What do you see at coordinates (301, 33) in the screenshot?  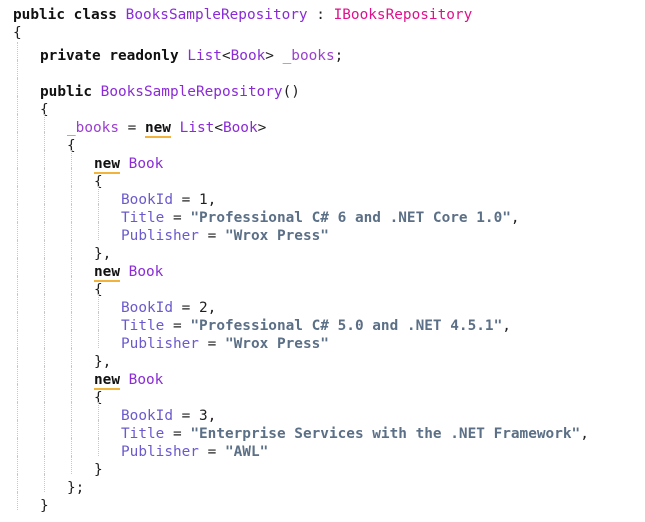 I see `class-brace-open: {` at bounding box center [301, 33].